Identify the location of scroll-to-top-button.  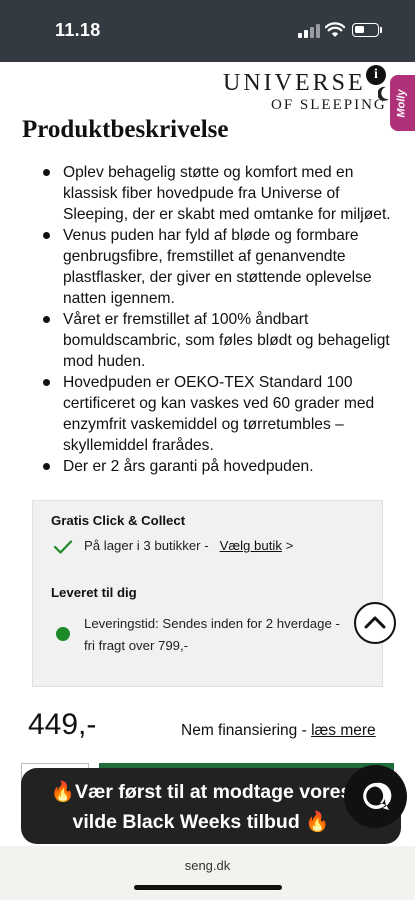
(375, 623).